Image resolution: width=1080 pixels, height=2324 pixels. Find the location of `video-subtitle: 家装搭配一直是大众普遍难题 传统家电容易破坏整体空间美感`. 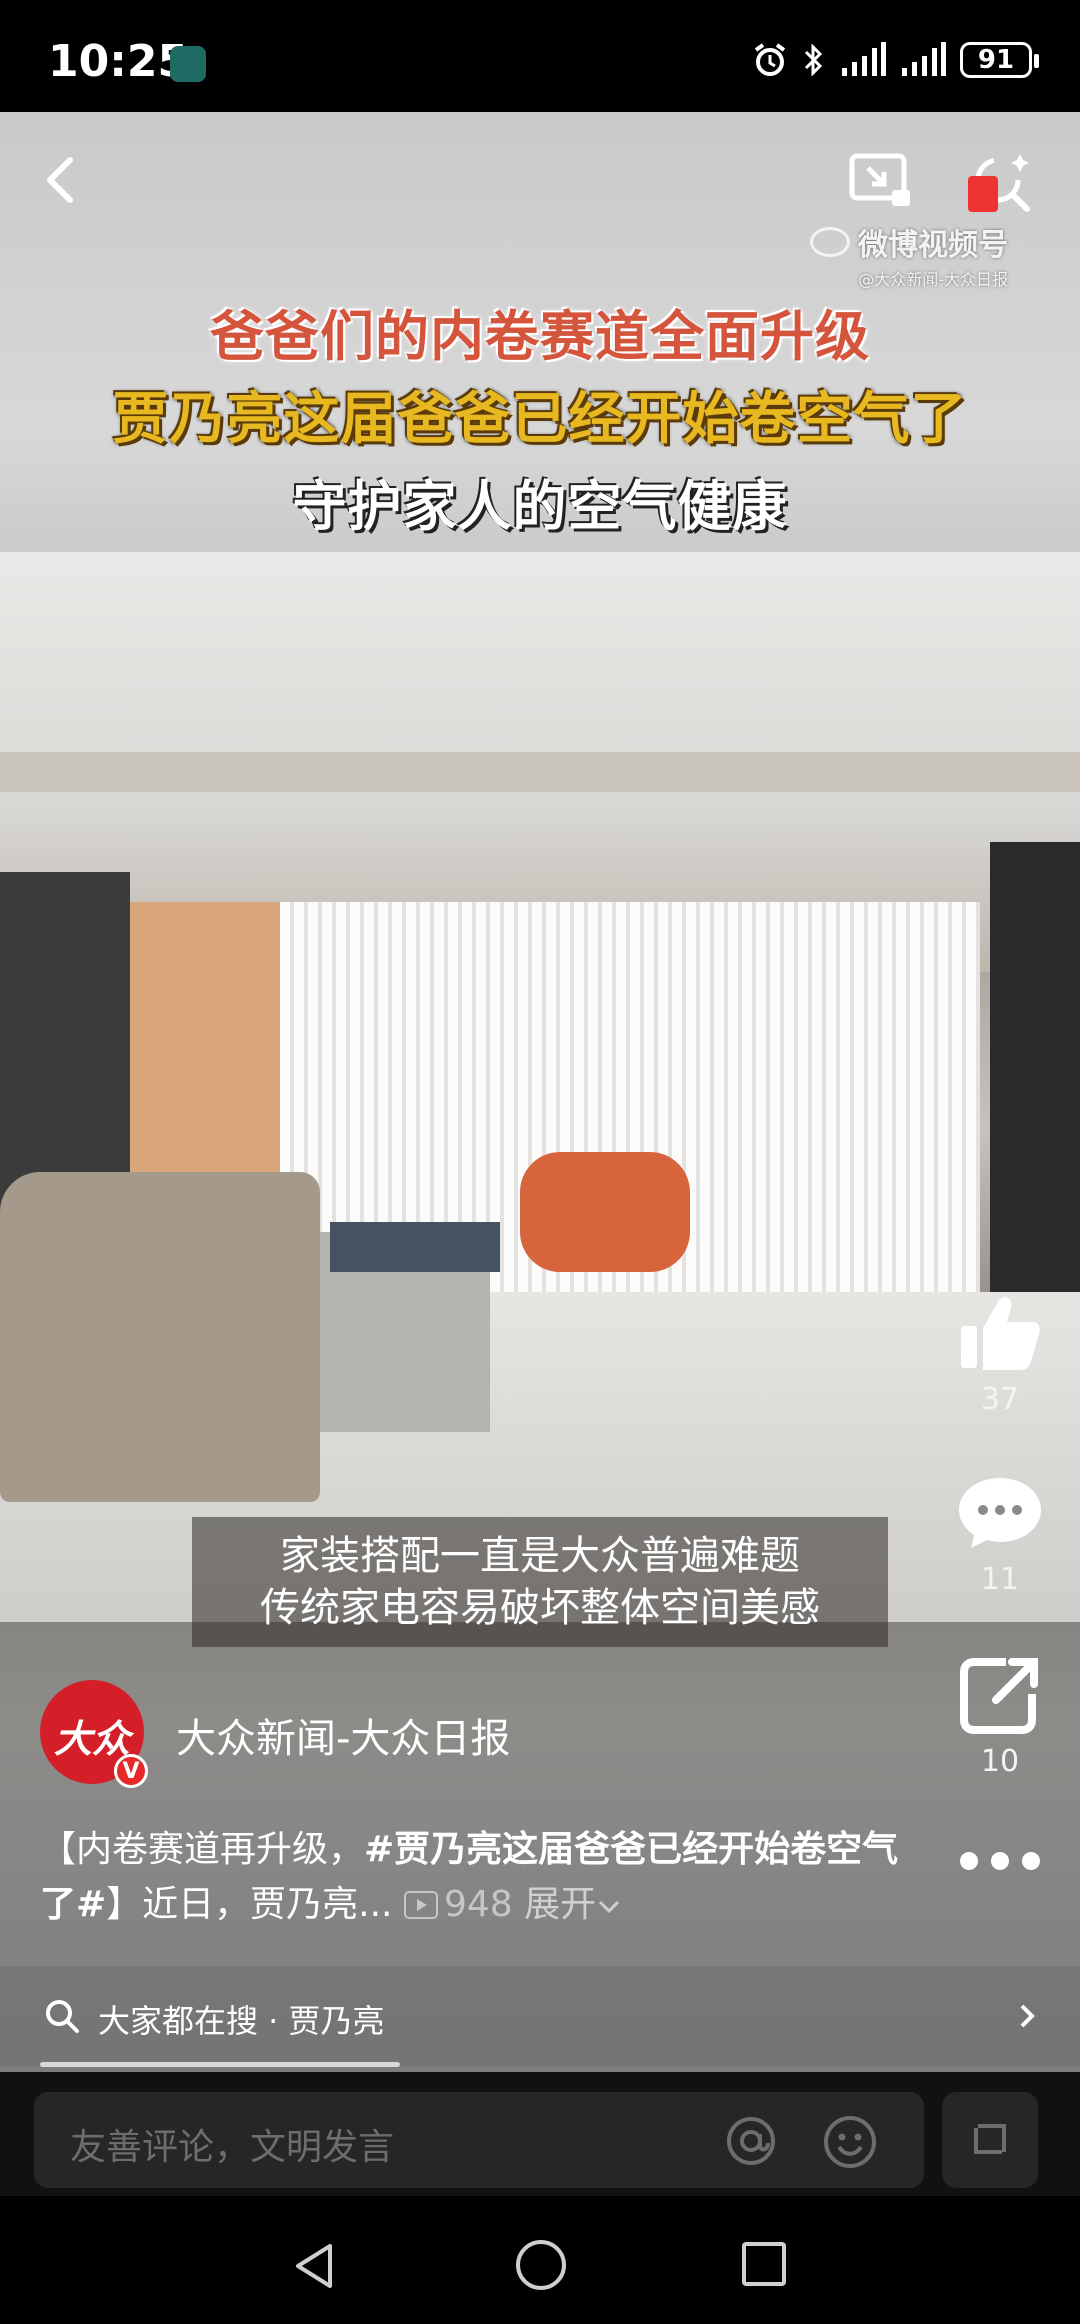

video-subtitle: 家装搭配一直是大众普遍难题 传统家电容易破坏整体空间美感 is located at coordinates (540, 1582).